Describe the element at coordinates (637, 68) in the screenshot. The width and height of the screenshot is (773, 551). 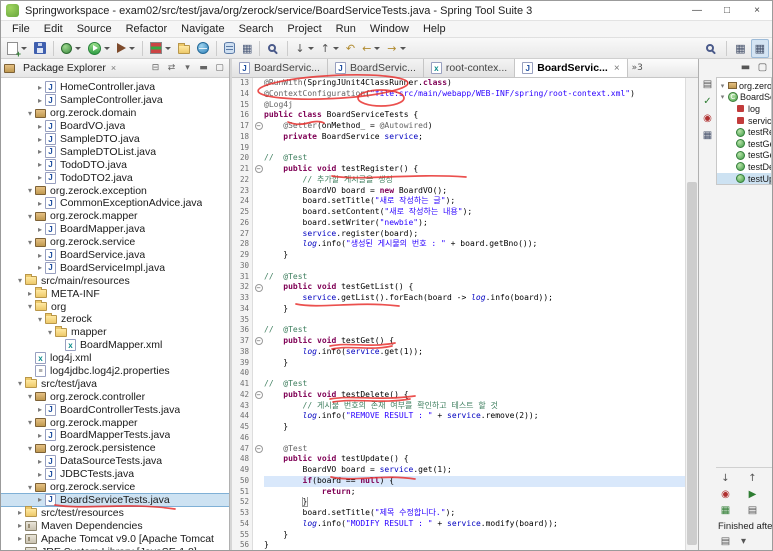
I see `tab-overflow-indicator: »3` at that location.